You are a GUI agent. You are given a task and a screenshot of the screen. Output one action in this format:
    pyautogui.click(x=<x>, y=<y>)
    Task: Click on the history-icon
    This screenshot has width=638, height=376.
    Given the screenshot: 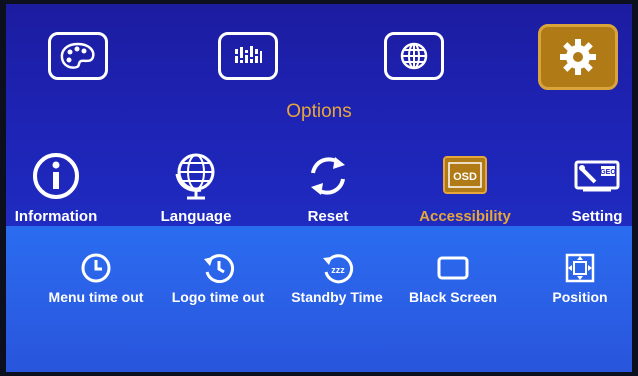 What is the action you would take?
    pyautogui.click(x=219, y=269)
    